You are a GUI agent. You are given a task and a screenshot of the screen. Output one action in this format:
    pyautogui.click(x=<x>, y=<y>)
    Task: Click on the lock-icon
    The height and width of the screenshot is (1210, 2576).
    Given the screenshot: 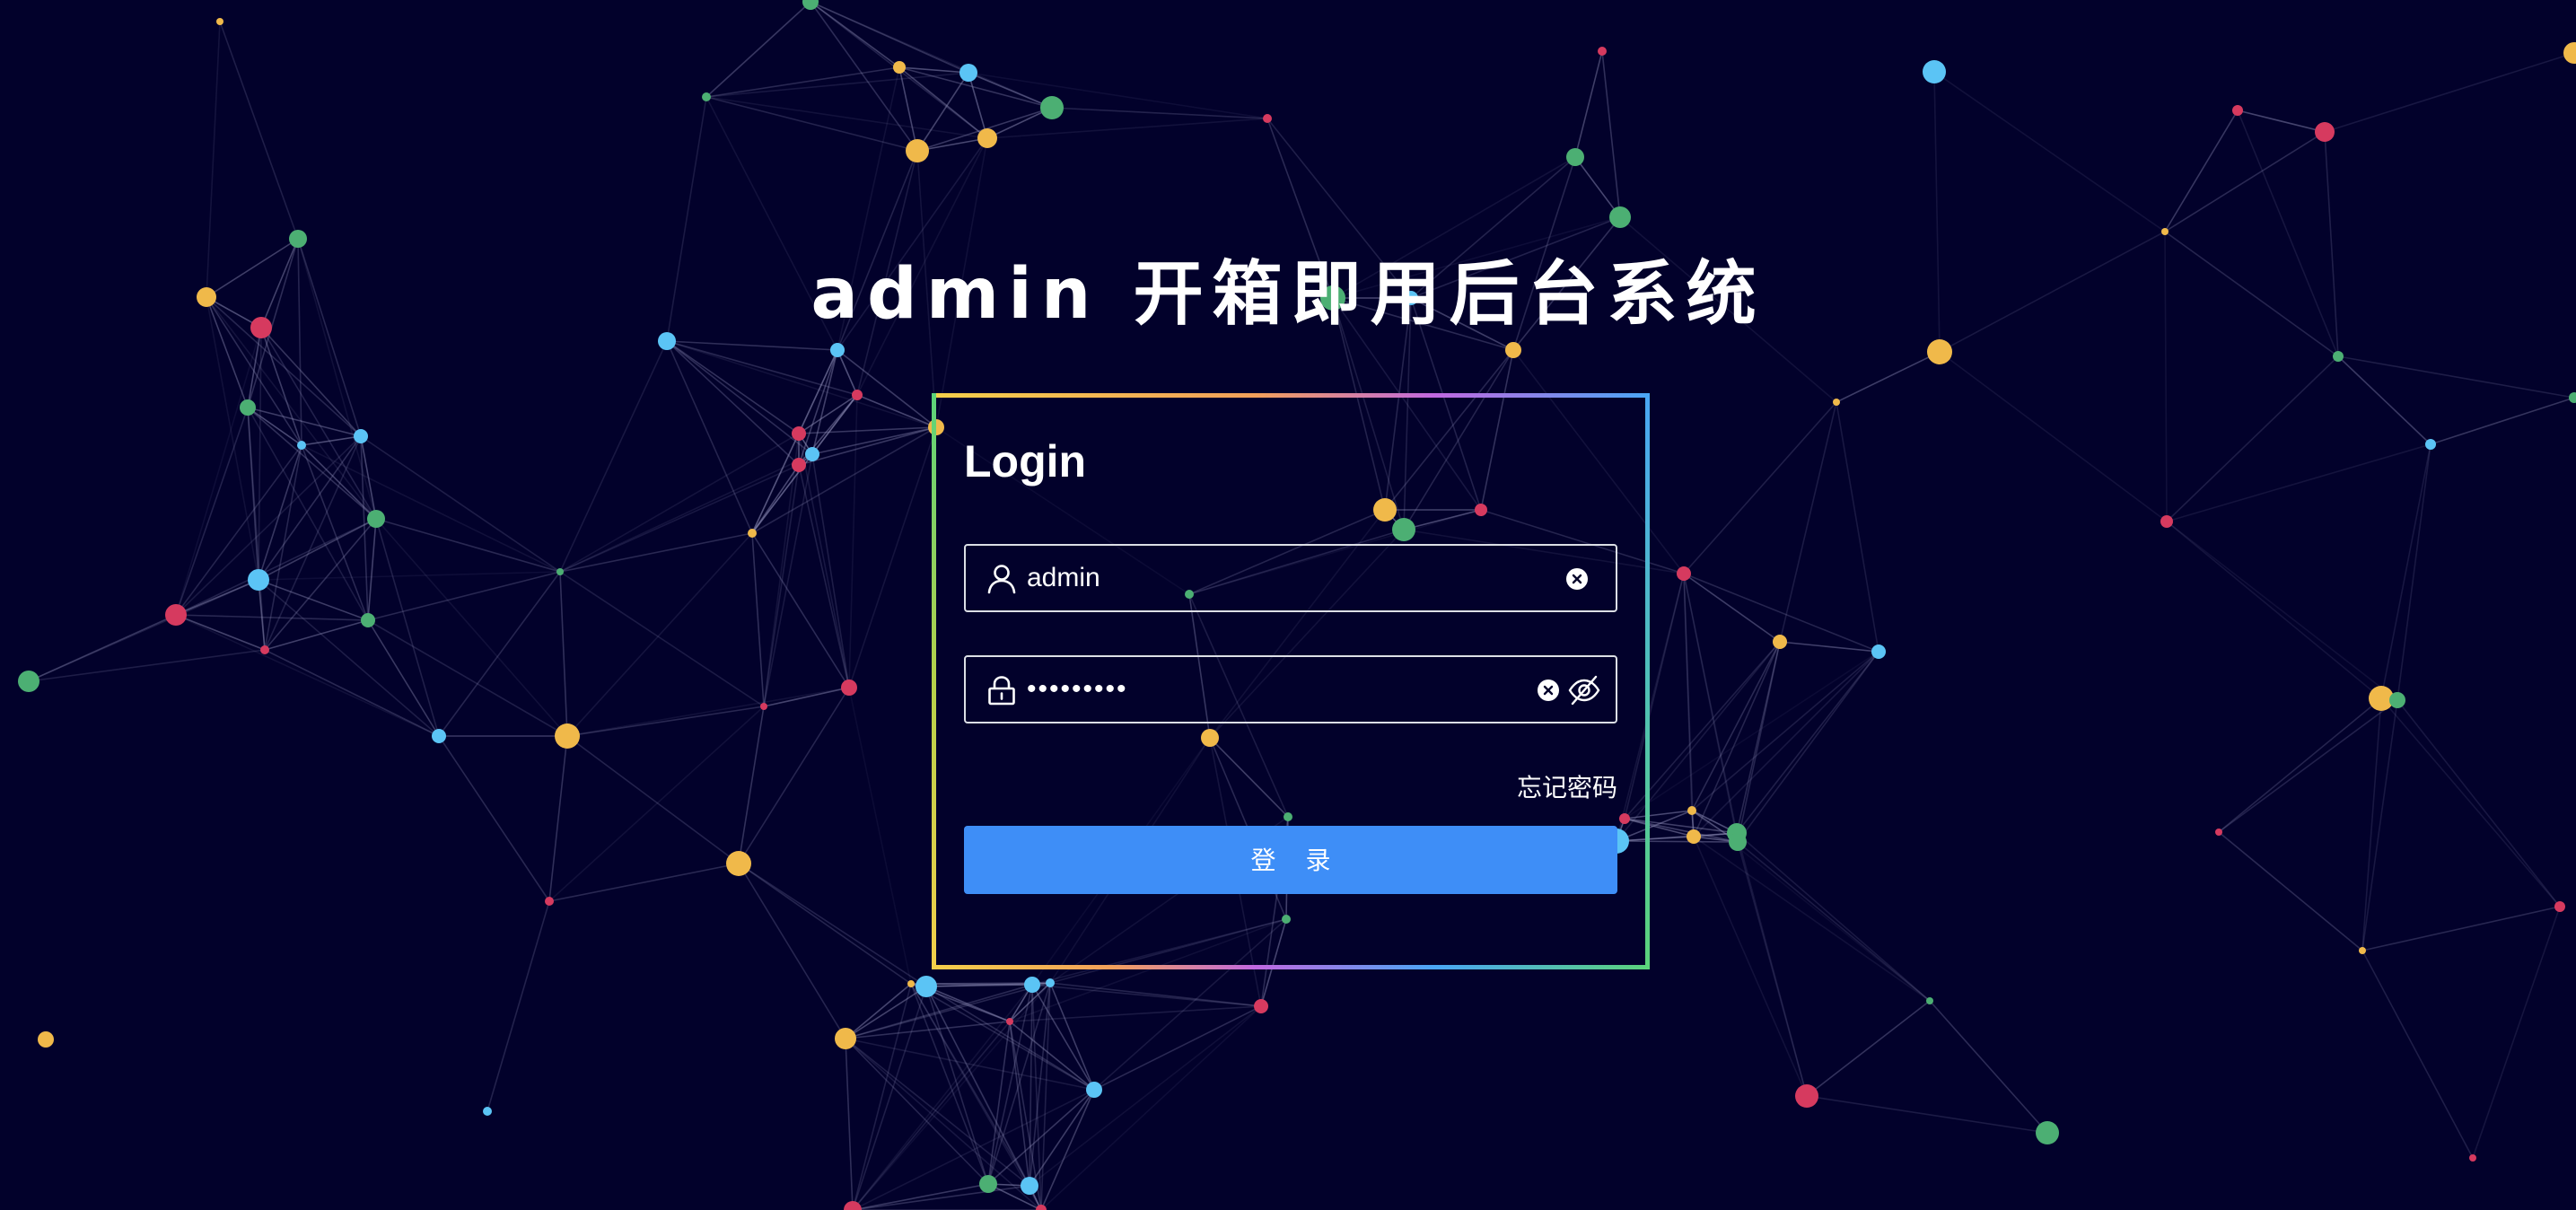 What is the action you would take?
    pyautogui.click(x=1001, y=691)
    